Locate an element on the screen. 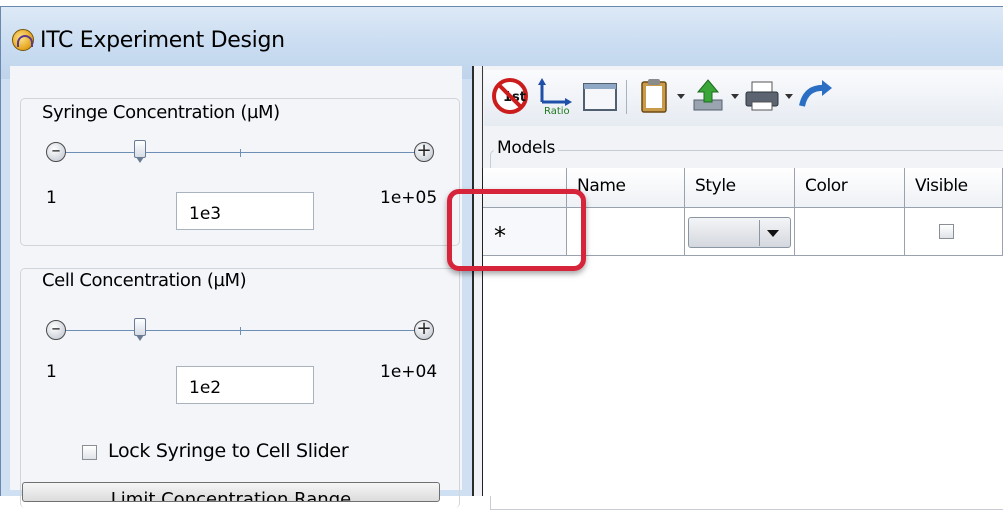 The width and height of the screenshot is (1003, 510). limit-concentration-button: Limit Concentration Range is located at coordinates (231, 492).